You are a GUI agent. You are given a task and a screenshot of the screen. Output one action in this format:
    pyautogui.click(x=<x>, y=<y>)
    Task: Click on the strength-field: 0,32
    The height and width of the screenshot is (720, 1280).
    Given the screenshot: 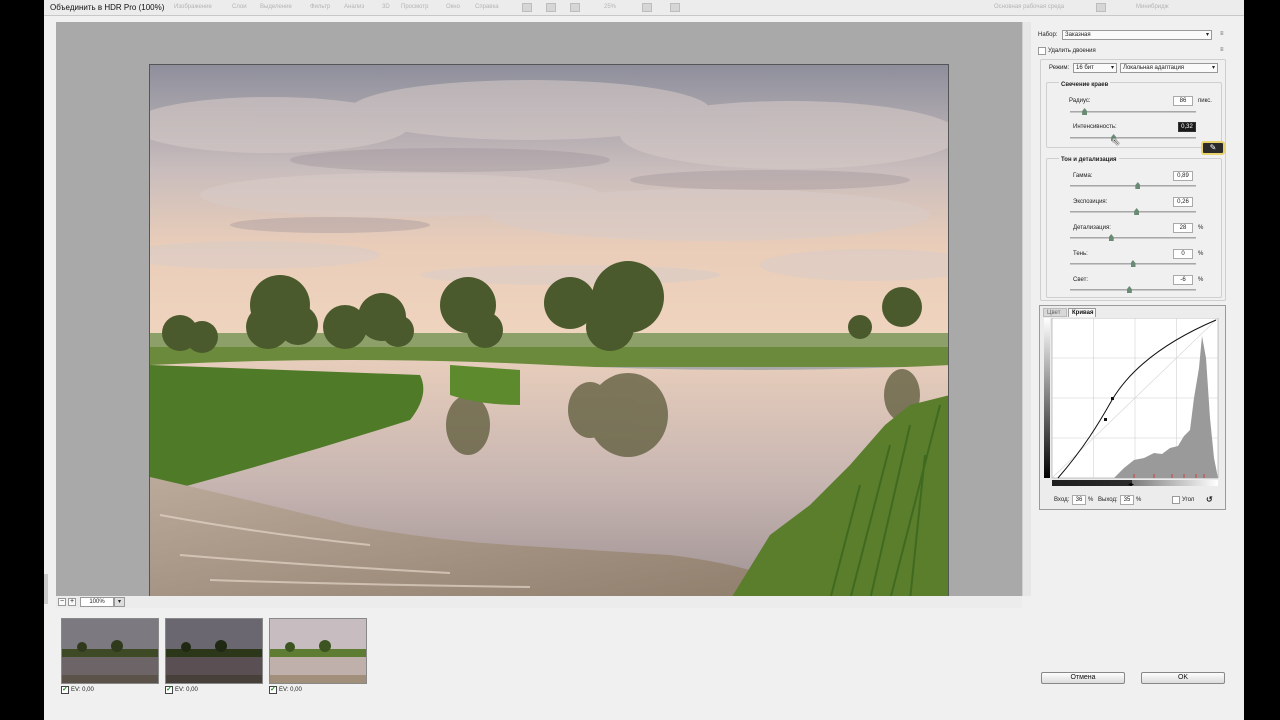 What is the action you would take?
    pyautogui.click(x=1187, y=127)
    